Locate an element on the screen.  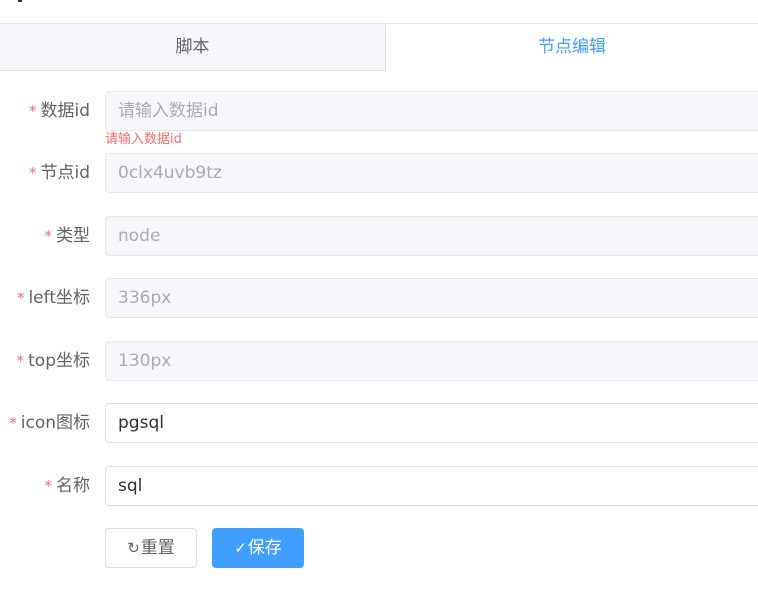
name-input is located at coordinates (431, 486).